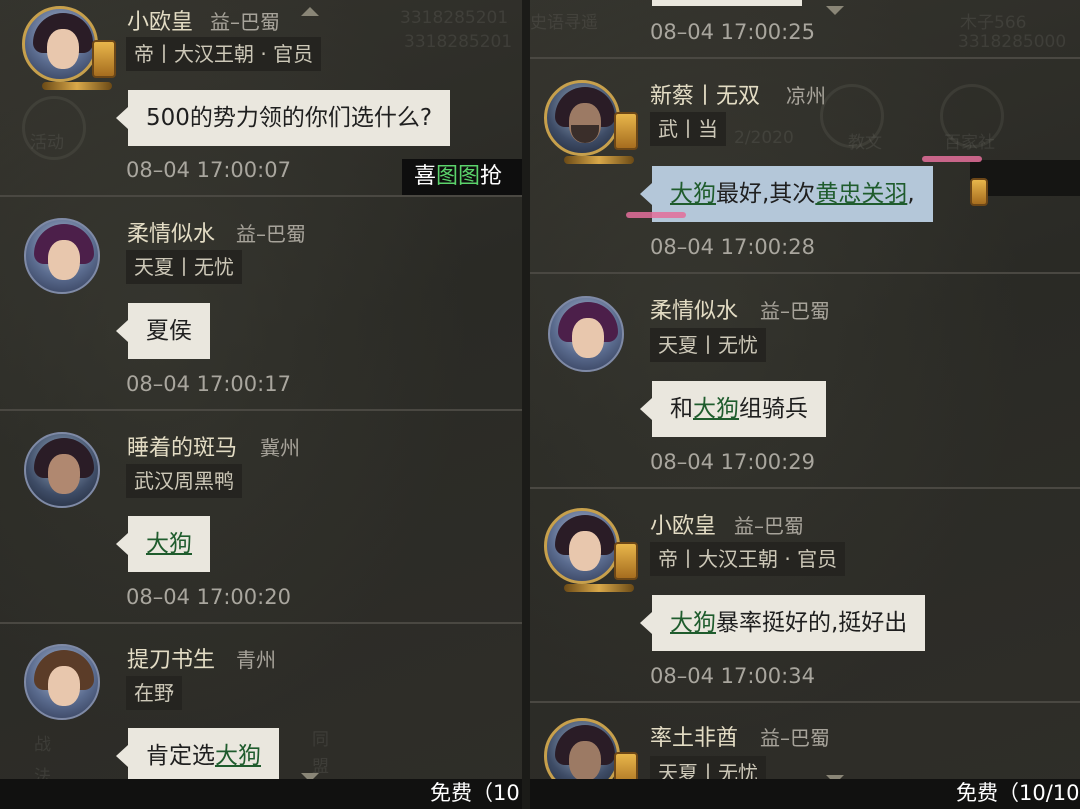 Image resolution: width=1080 pixels, height=809 pixels. What do you see at coordinates (732, 676) in the screenshot?
I see `message-time: 08–04 17:00:34` at bounding box center [732, 676].